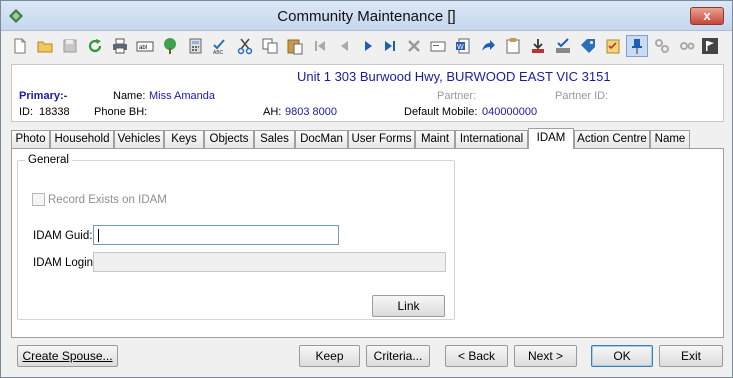 The width and height of the screenshot is (733, 378). What do you see at coordinates (311, 112) in the screenshot?
I see `ah-value: 9803 8000` at bounding box center [311, 112].